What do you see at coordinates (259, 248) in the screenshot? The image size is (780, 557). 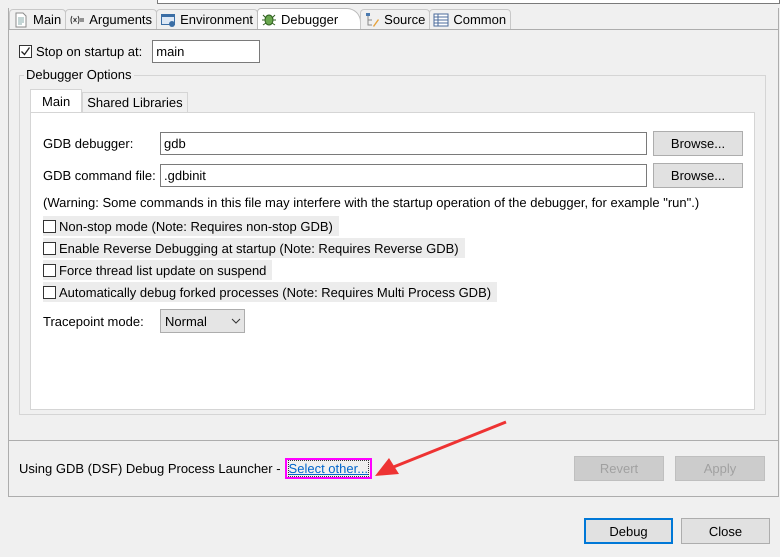 I see `checkbox-label: Enable Reverse Debugging at startup (Note: Requires Reverse GDB)` at bounding box center [259, 248].